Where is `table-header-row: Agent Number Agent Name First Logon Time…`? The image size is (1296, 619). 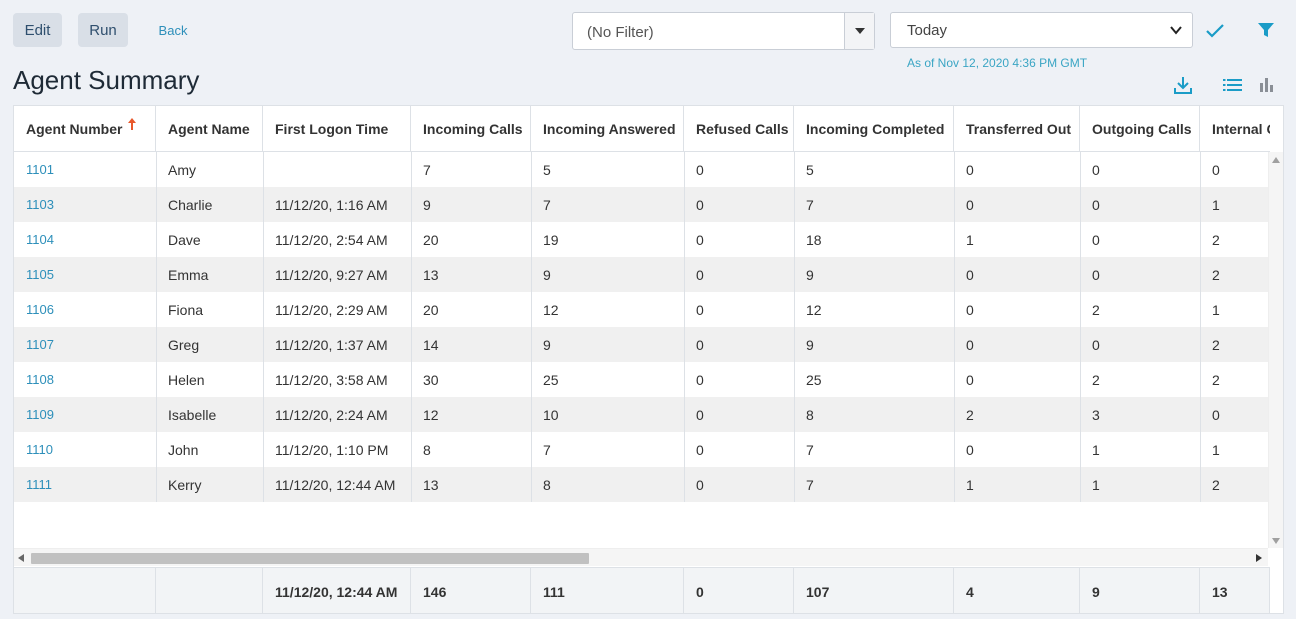
table-header-row: Agent Number Agent Name First Logon Time… is located at coordinates (642, 129).